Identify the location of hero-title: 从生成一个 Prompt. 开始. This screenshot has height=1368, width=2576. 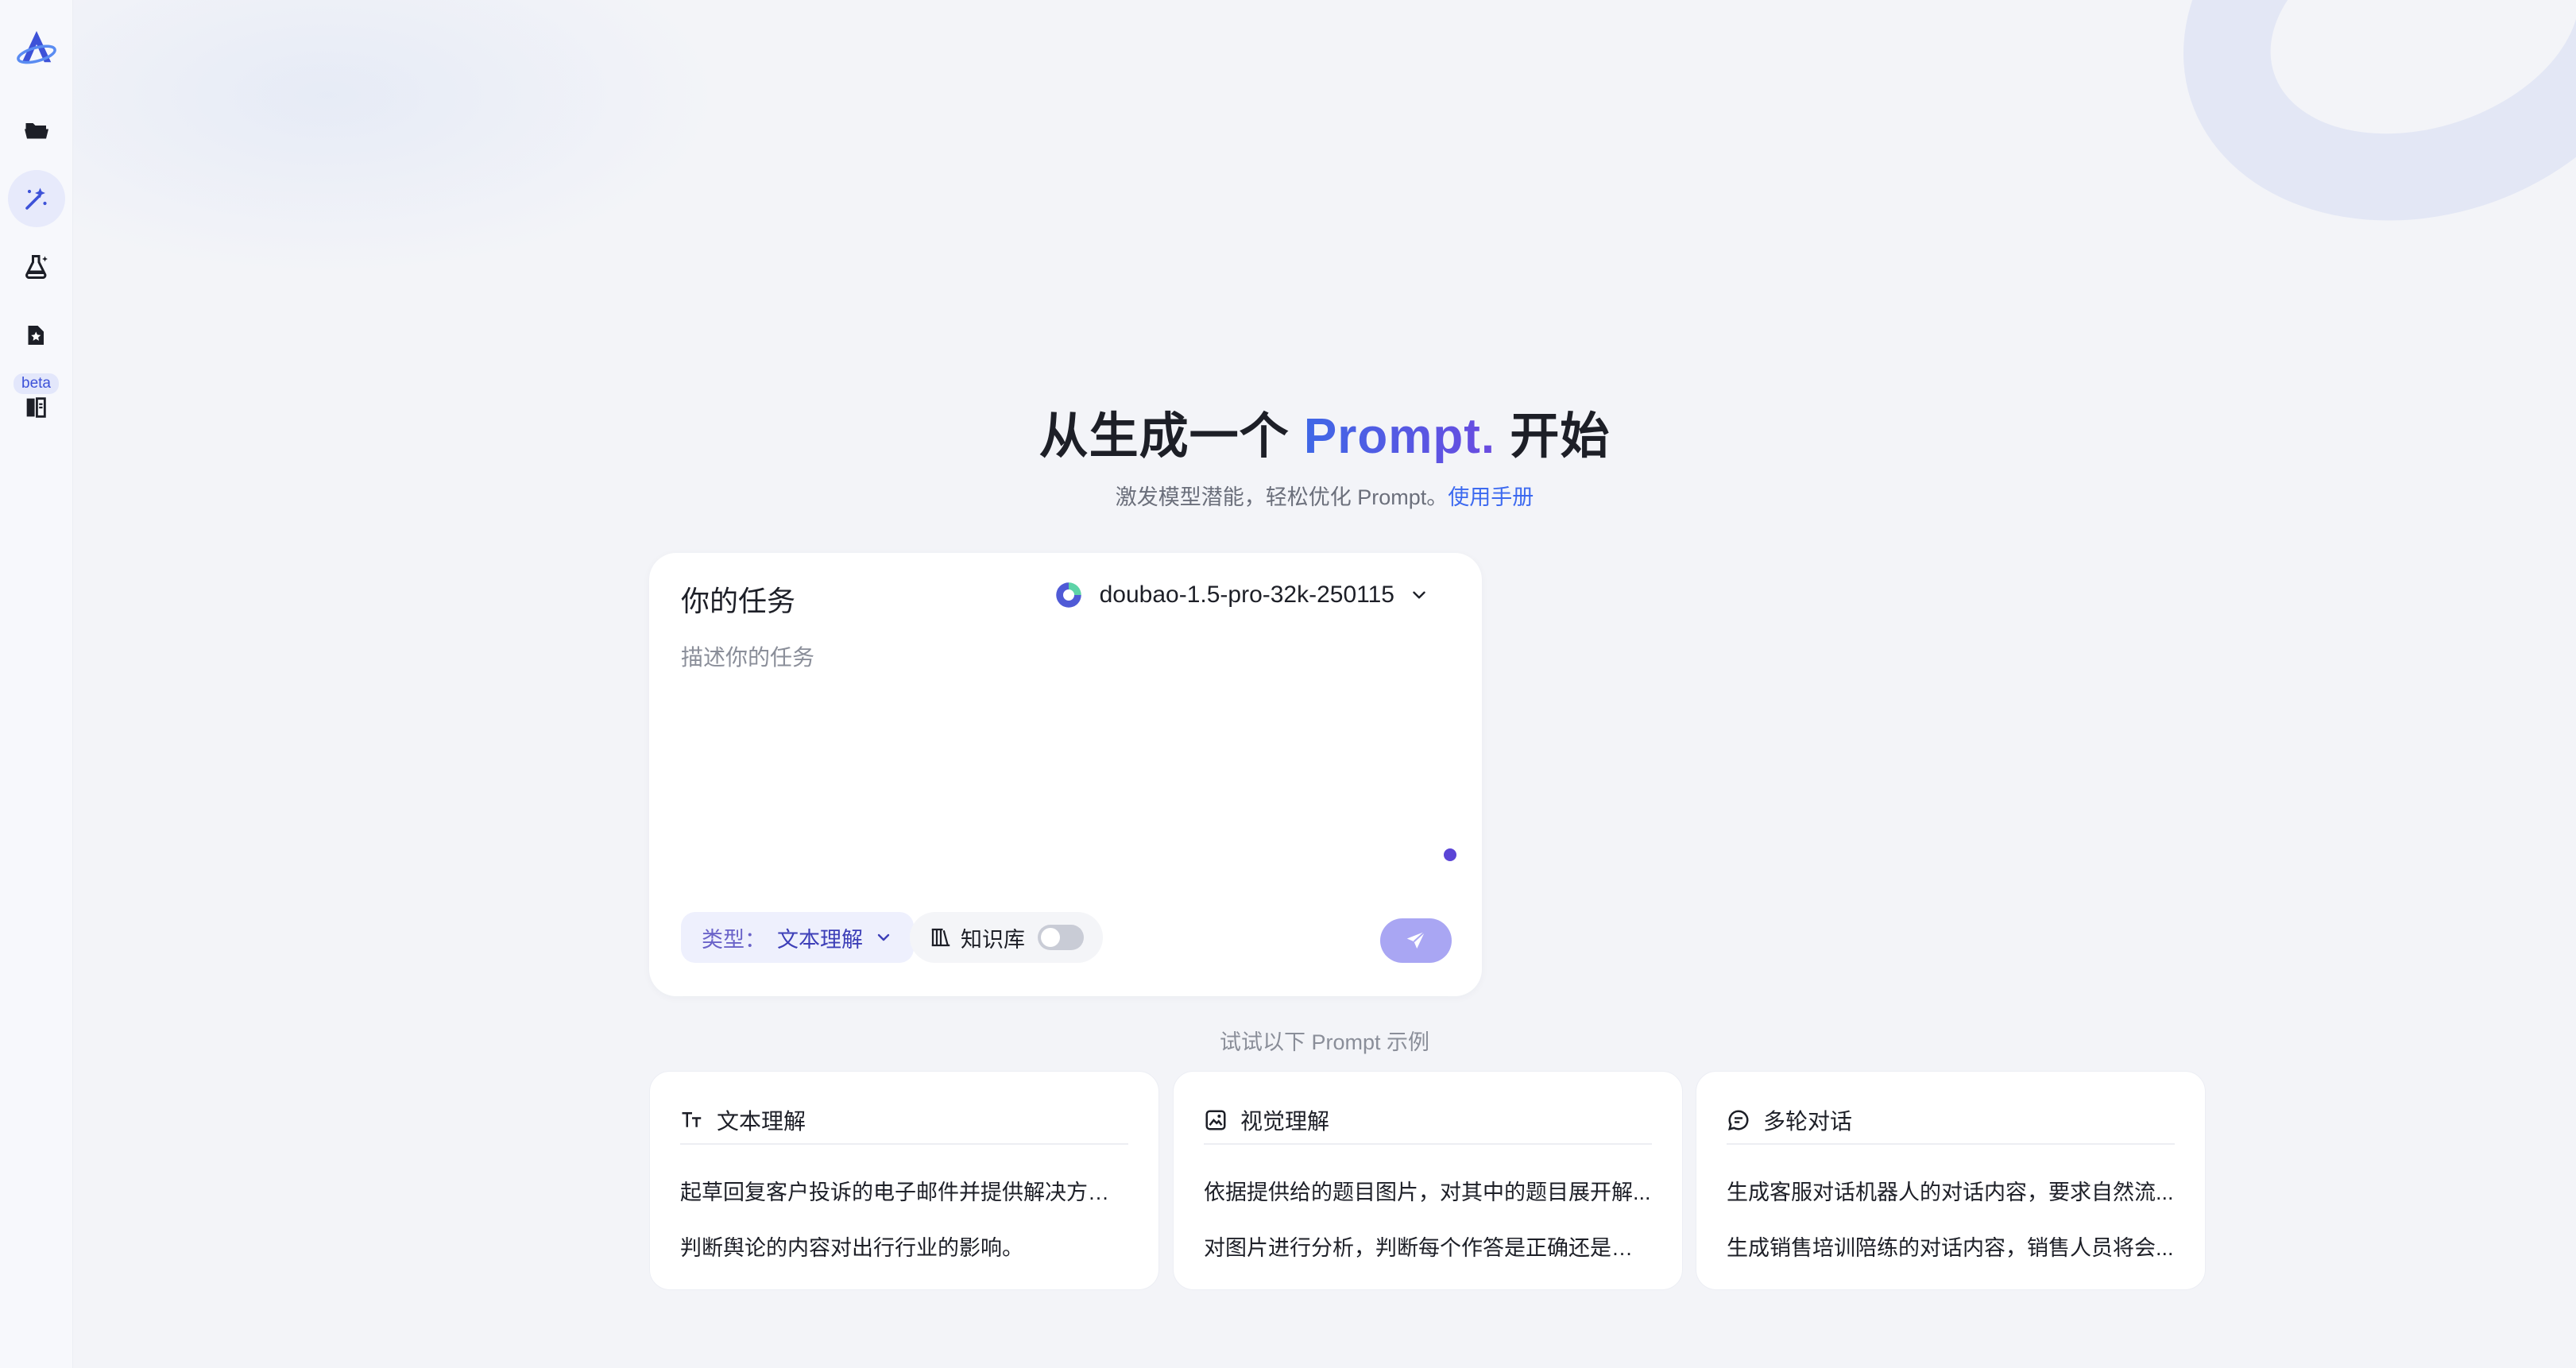
(1324, 432).